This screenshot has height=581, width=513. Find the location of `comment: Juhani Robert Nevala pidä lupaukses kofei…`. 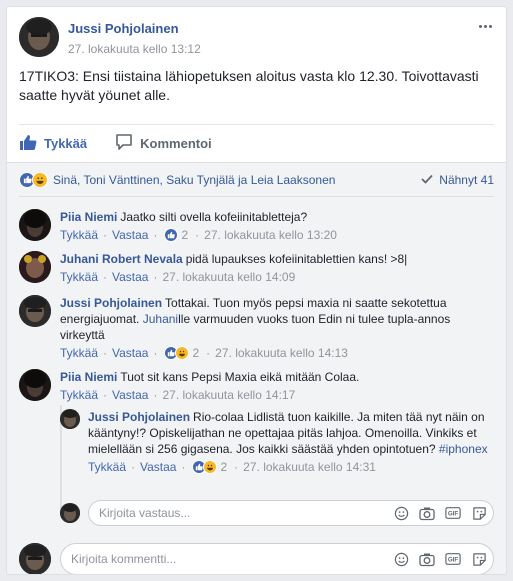

comment: Juhani Robert Nevala pidä lupaukses kofei… is located at coordinates (256, 268).